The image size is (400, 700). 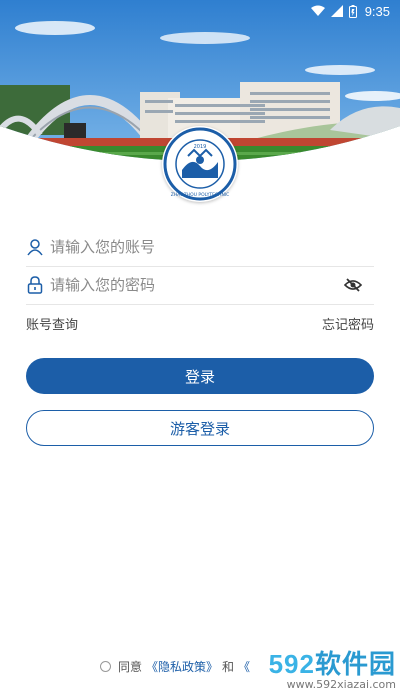 What do you see at coordinates (212, 247) in the screenshot?
I see `account-input` at bounding box center [212, 247].